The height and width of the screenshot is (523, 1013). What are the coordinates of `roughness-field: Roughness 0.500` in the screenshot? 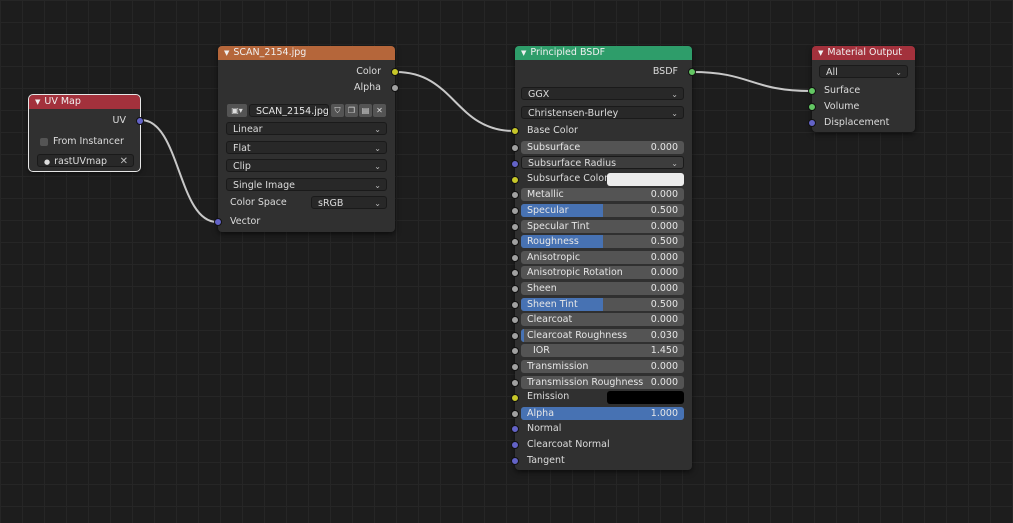 It's located at (602, 241).